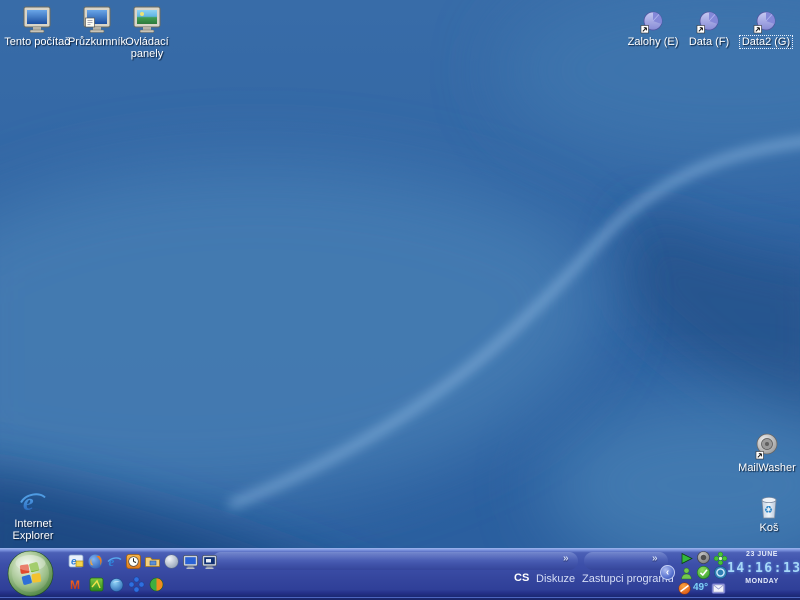 The height and width of the screenshot is (600, 800). I want to click on desktop-icon-label: Tento počítač, so click(37, 42).